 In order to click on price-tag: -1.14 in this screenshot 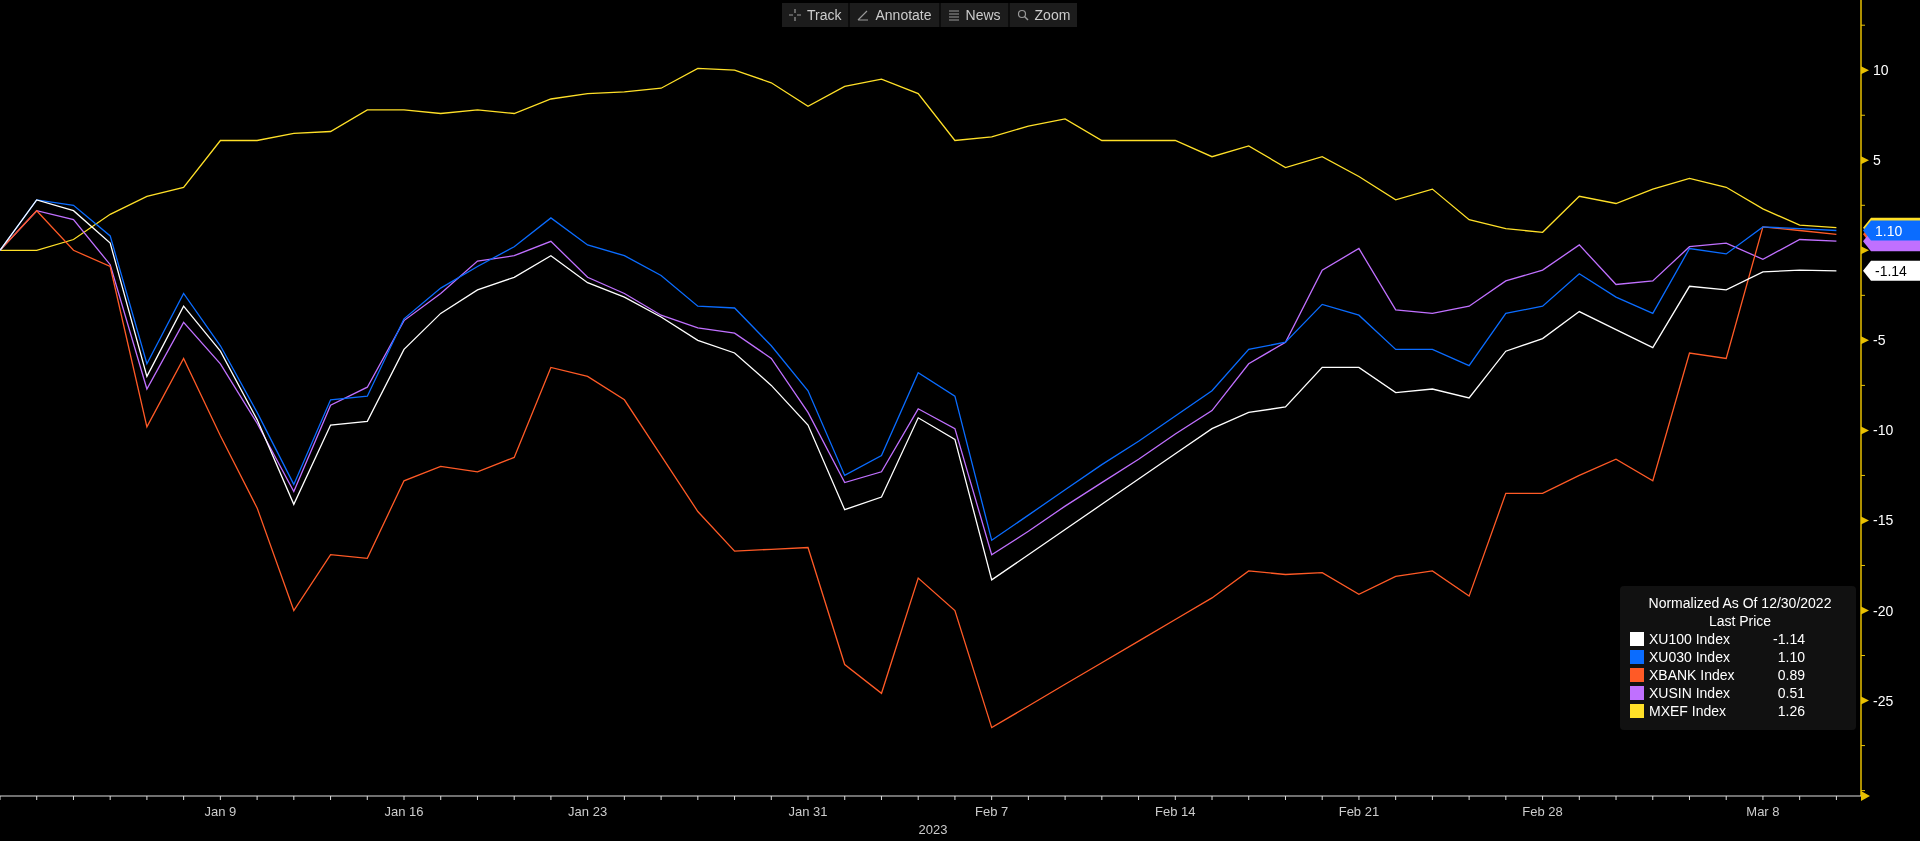, I will do `click(1891, 270)`.